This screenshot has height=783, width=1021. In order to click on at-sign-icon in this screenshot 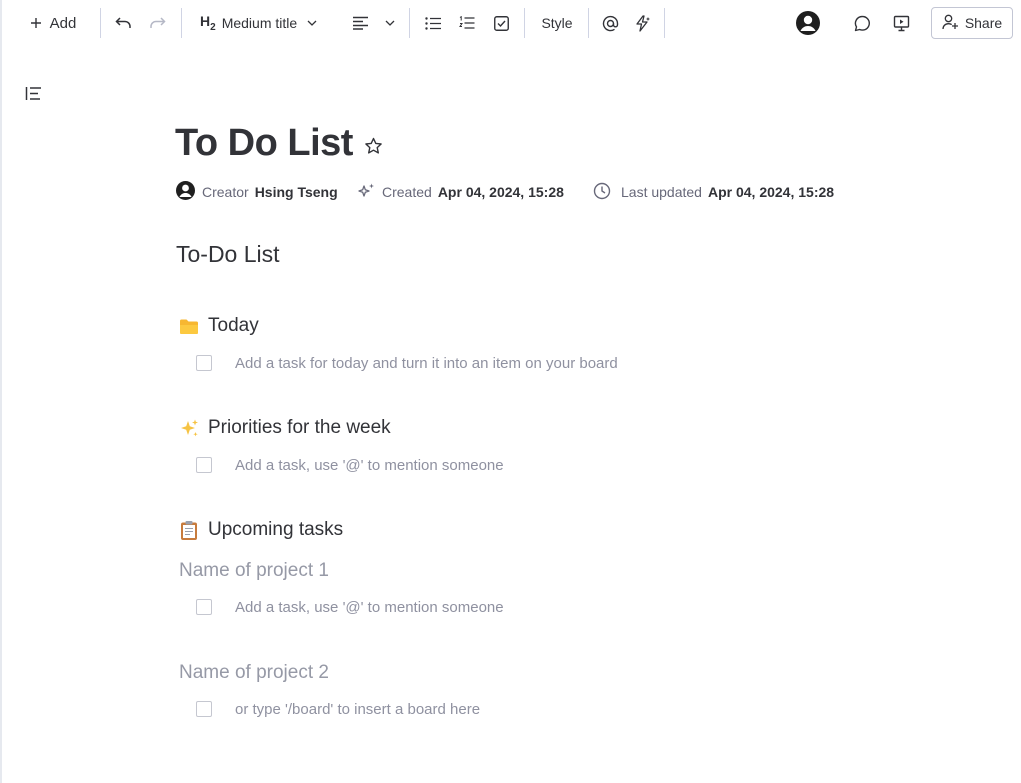, I will do `click(610, 23)`.